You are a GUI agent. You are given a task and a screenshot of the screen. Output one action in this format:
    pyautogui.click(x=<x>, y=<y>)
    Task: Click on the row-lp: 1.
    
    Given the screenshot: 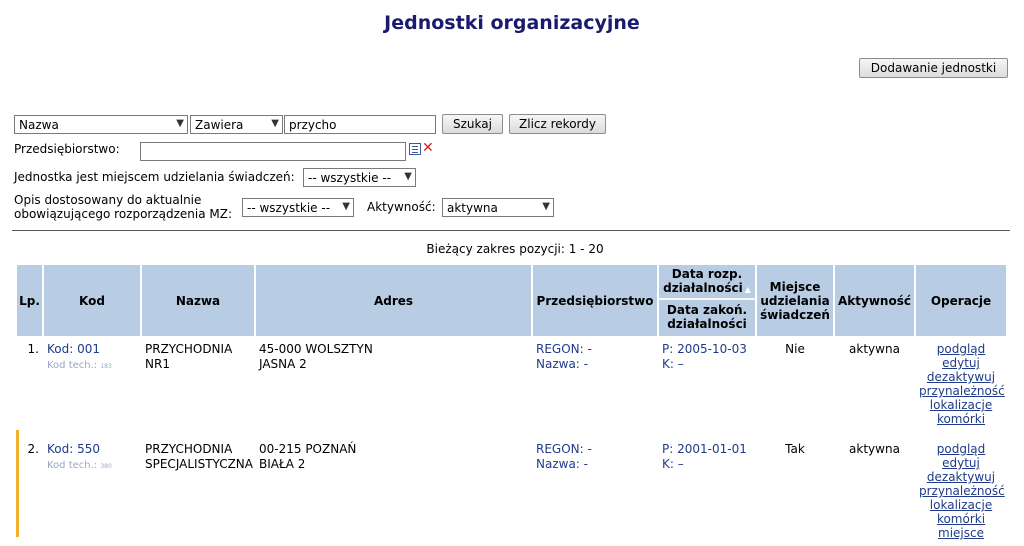 What is the action you would take?
    pyautogui.click(x=29, y=384)
    